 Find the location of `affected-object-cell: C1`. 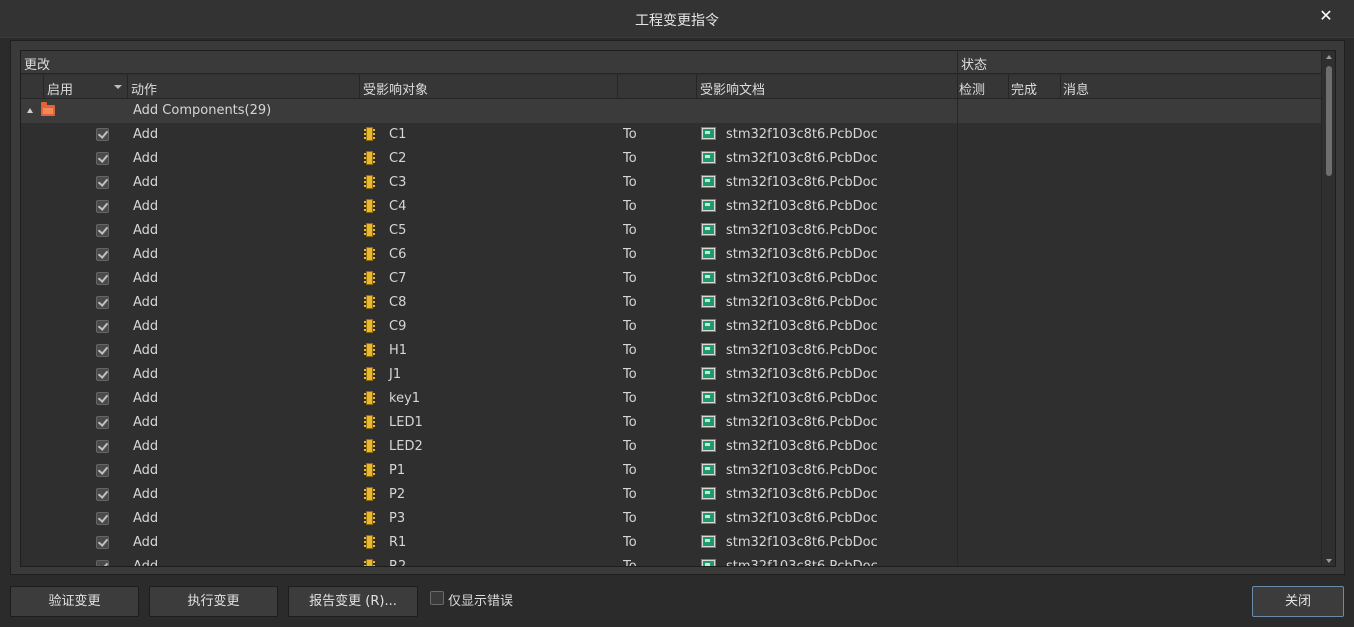

affected-object-cell: C1 is located at coordinates (398, 134).